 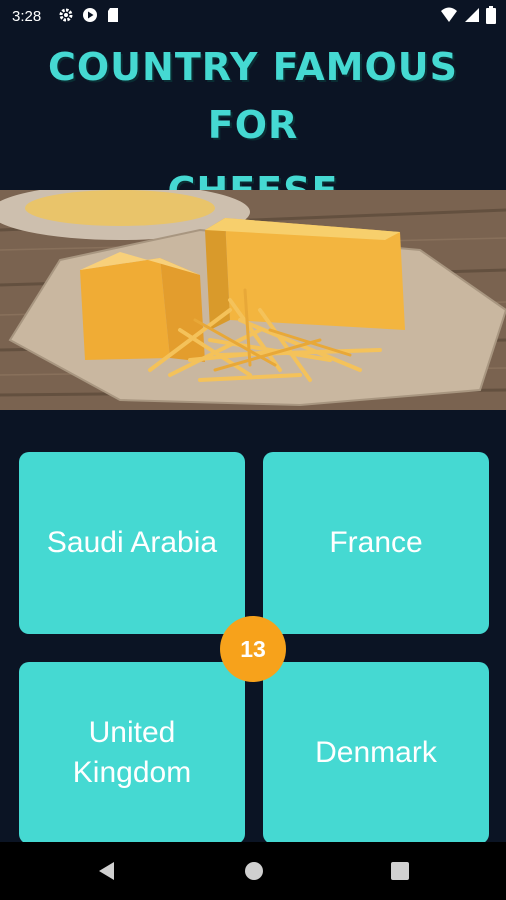 I want to click on sd-card-icon, so click(x=113, y=17).